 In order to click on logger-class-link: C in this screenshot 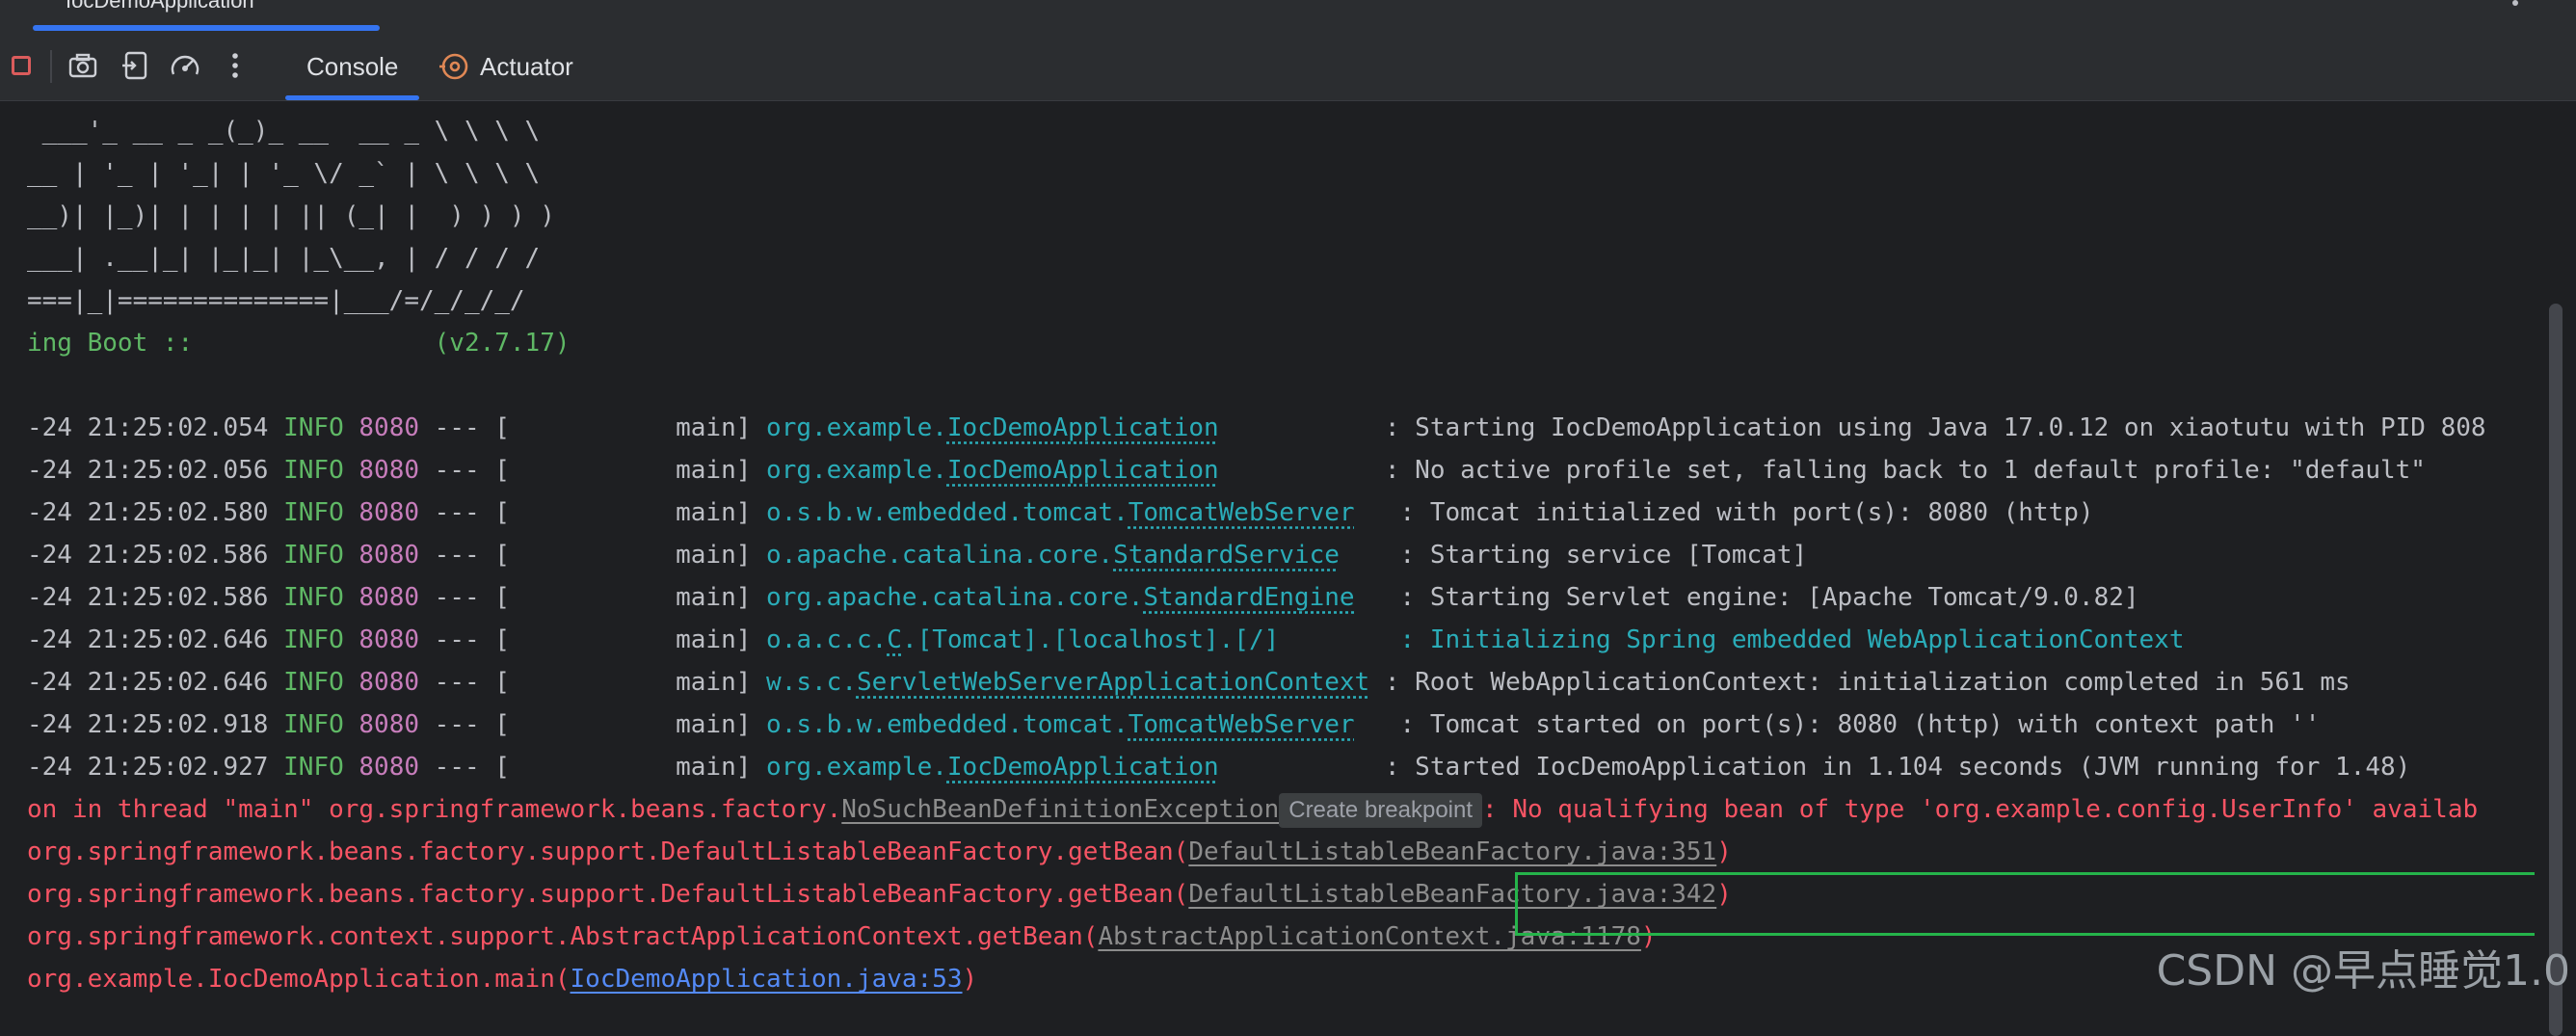, I will do `click(894, 639)`.